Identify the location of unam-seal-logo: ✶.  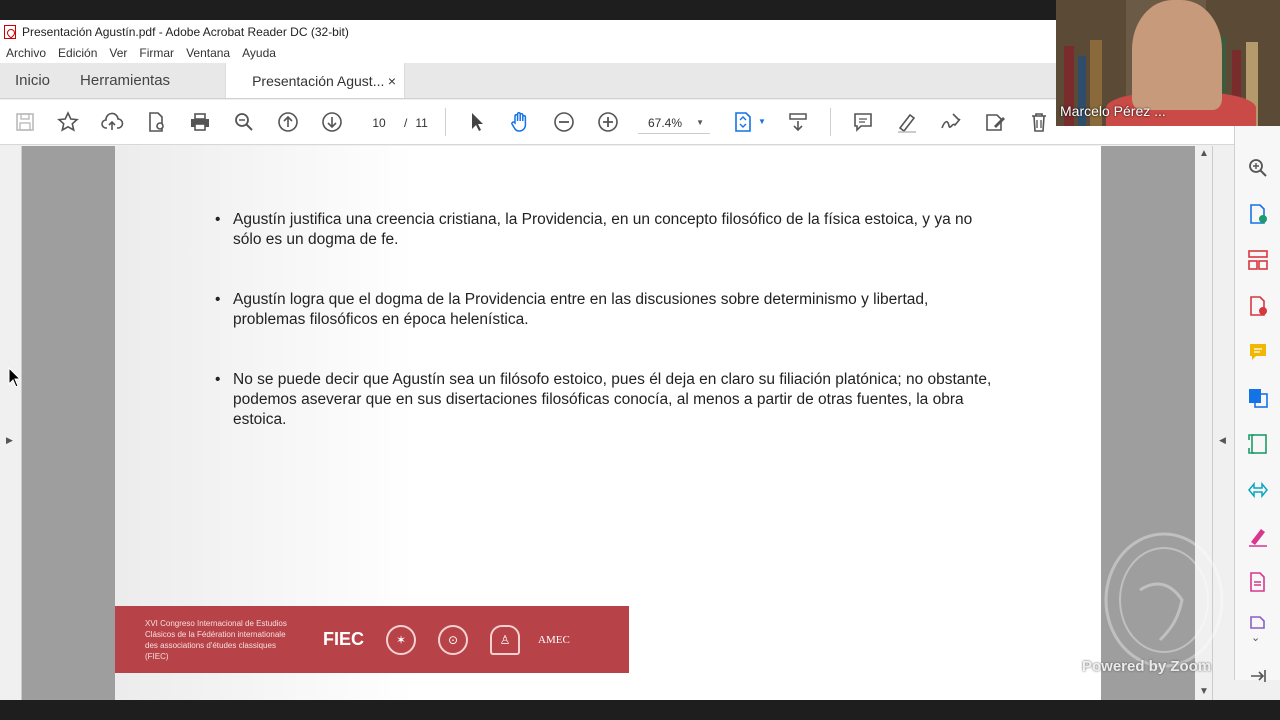
(401, 639).